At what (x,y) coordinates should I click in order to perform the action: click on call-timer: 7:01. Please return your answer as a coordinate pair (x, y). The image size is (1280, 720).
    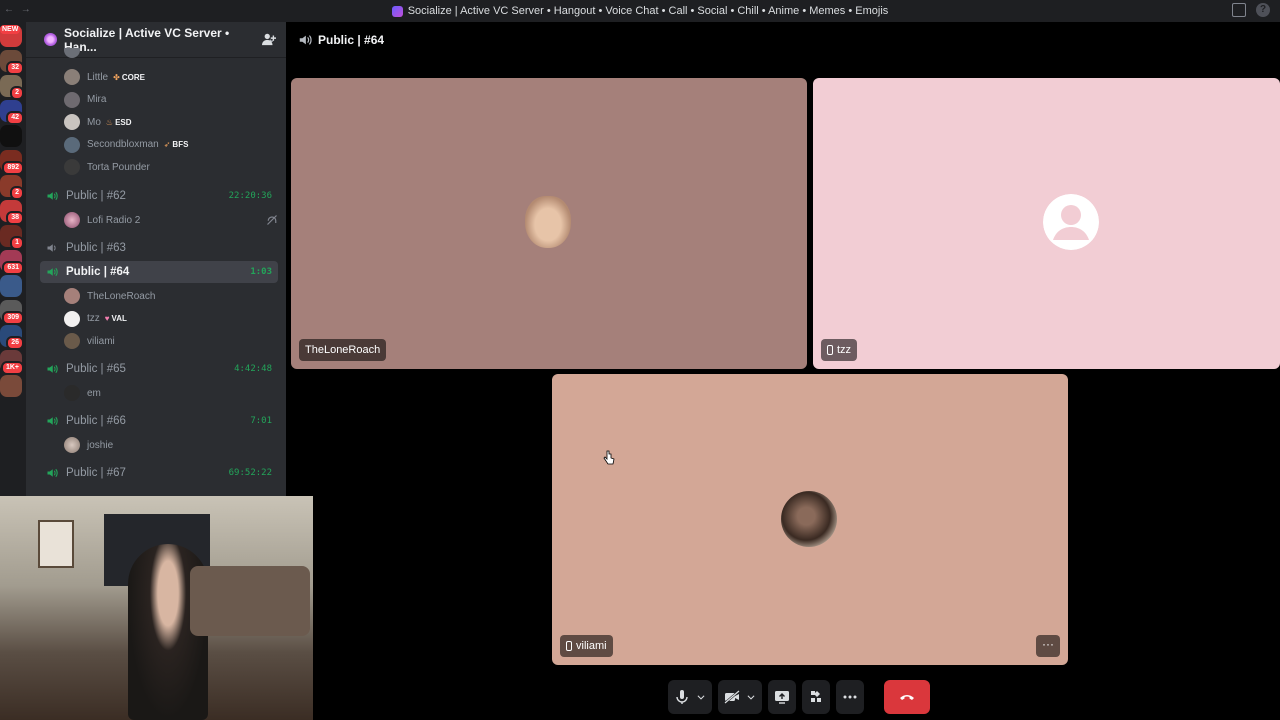
    Looking at the image, I should click on (261, 421).